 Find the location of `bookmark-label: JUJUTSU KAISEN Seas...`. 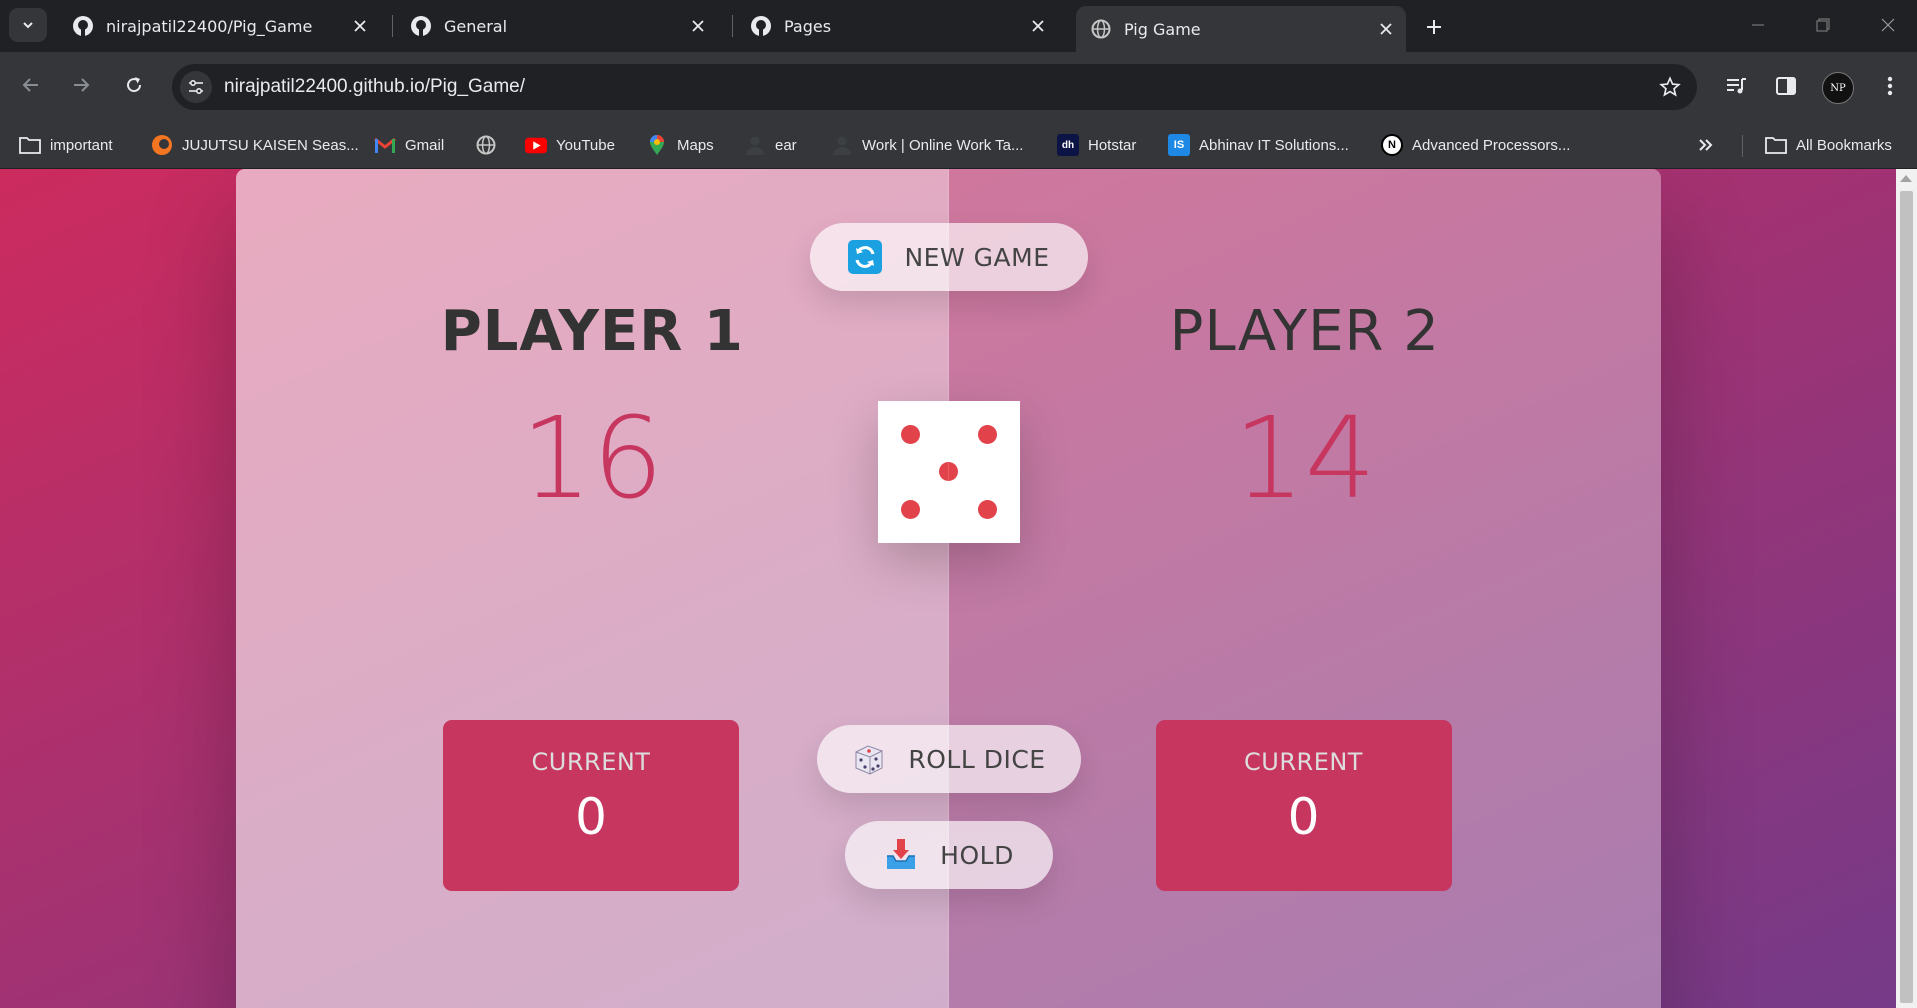

bookmark-label: JUJUTSU KAISEN Seas... is located at coordinates (270, 145).